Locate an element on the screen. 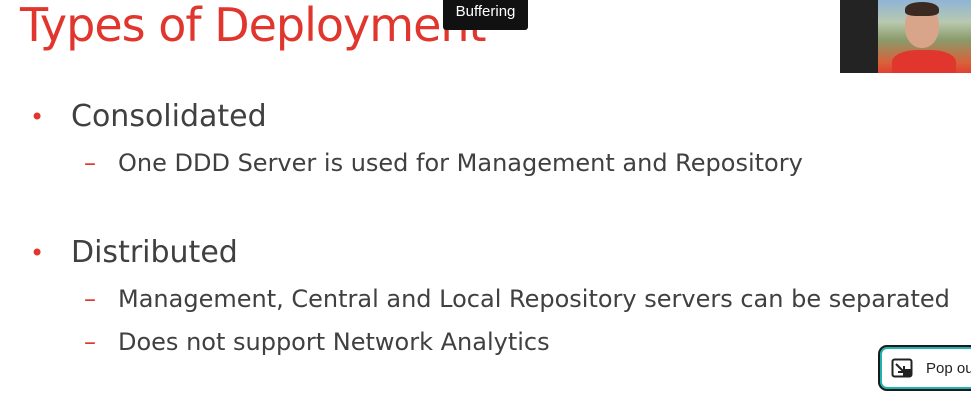 Image resolution: width=971 pixels, height=404 pixels. participant-shirt is located at coordinates (924, 61).